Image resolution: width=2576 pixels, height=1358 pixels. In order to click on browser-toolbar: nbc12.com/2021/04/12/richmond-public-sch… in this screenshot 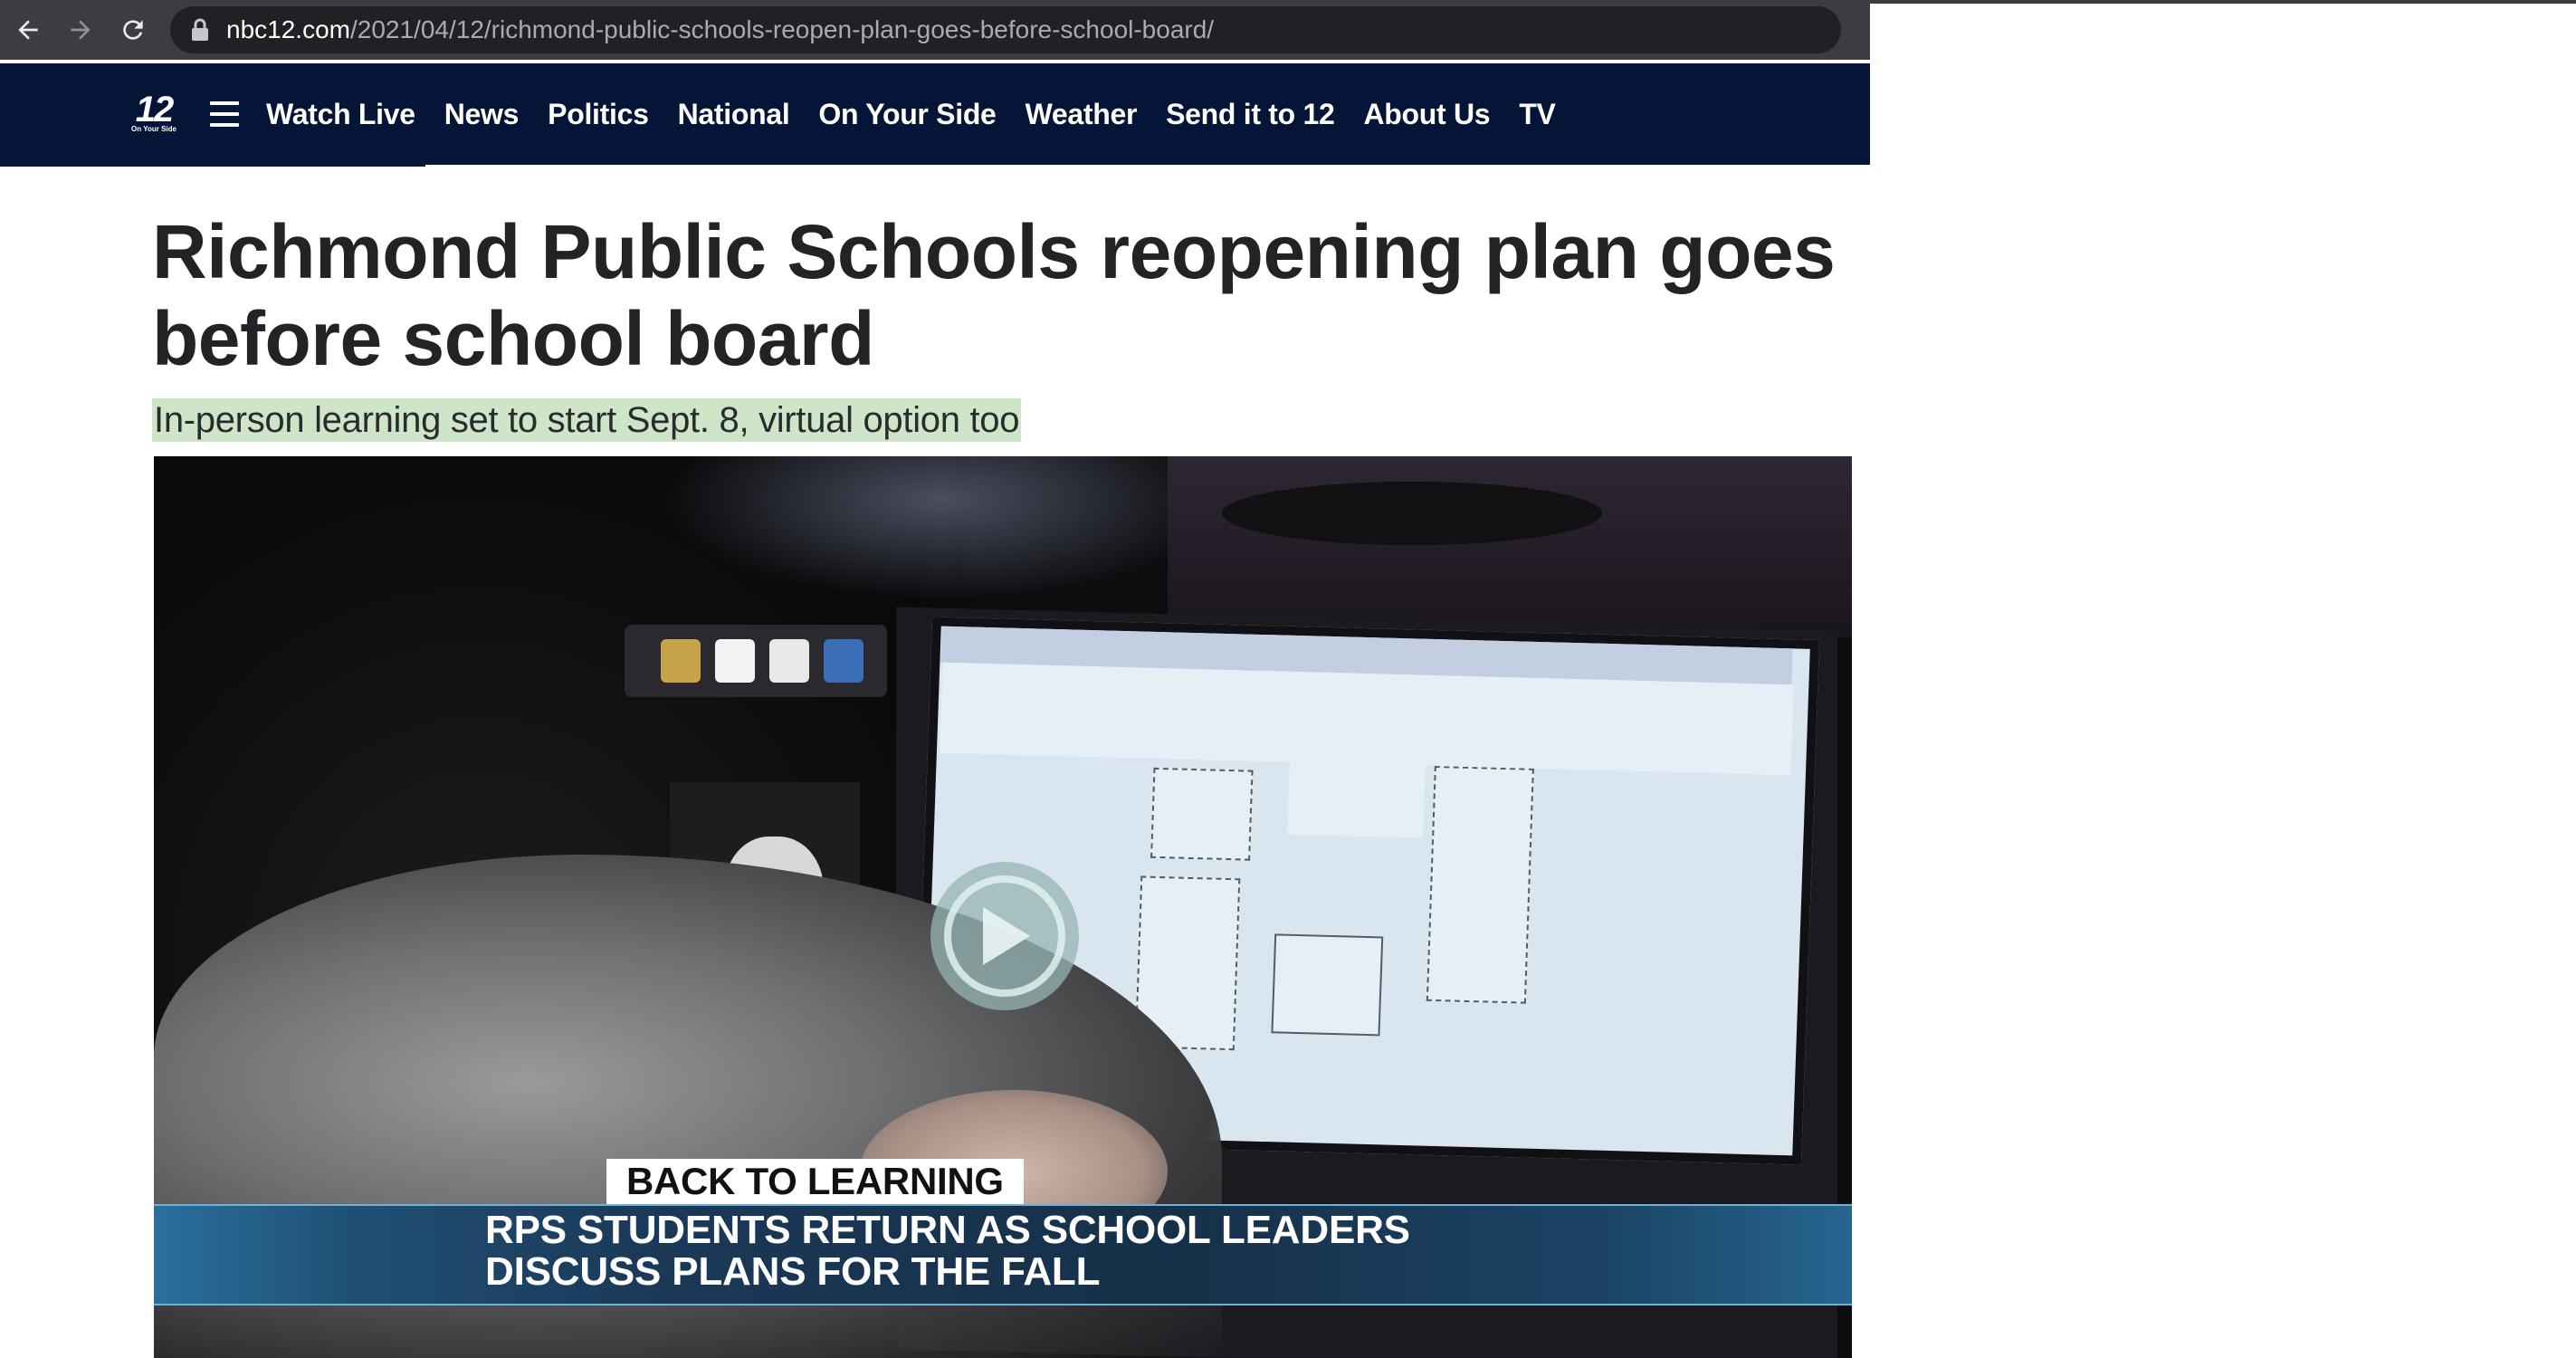, I will do `click(935, 30)`.